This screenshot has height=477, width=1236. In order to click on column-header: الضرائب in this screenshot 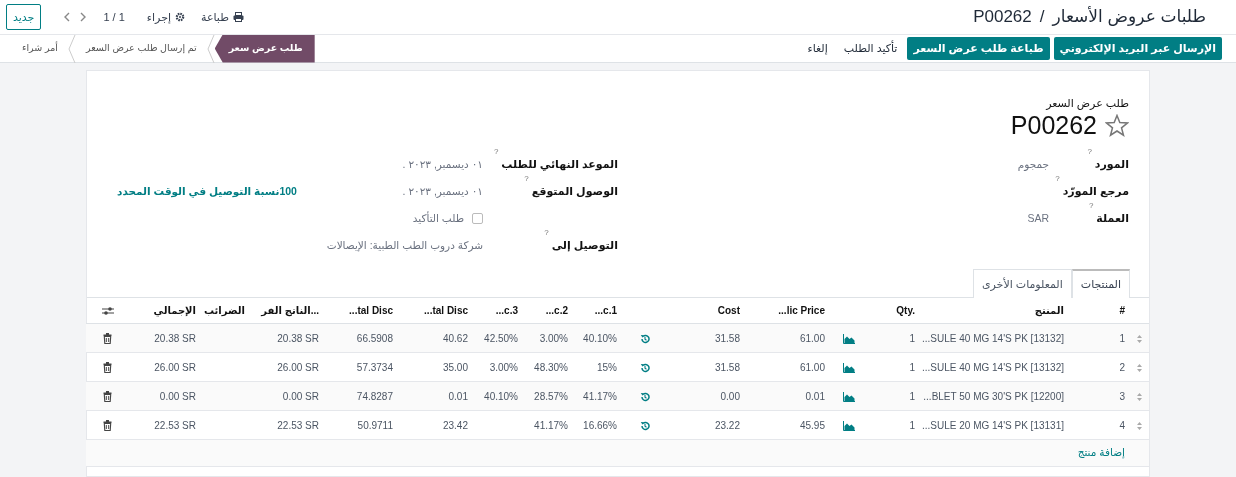, I will do `click(224, 310)`.